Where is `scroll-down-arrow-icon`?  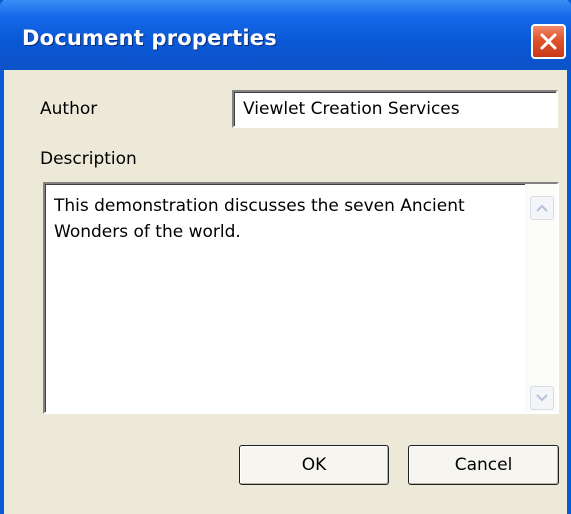
scroll-down-arrow-icon is located at coordinates (542, 398).